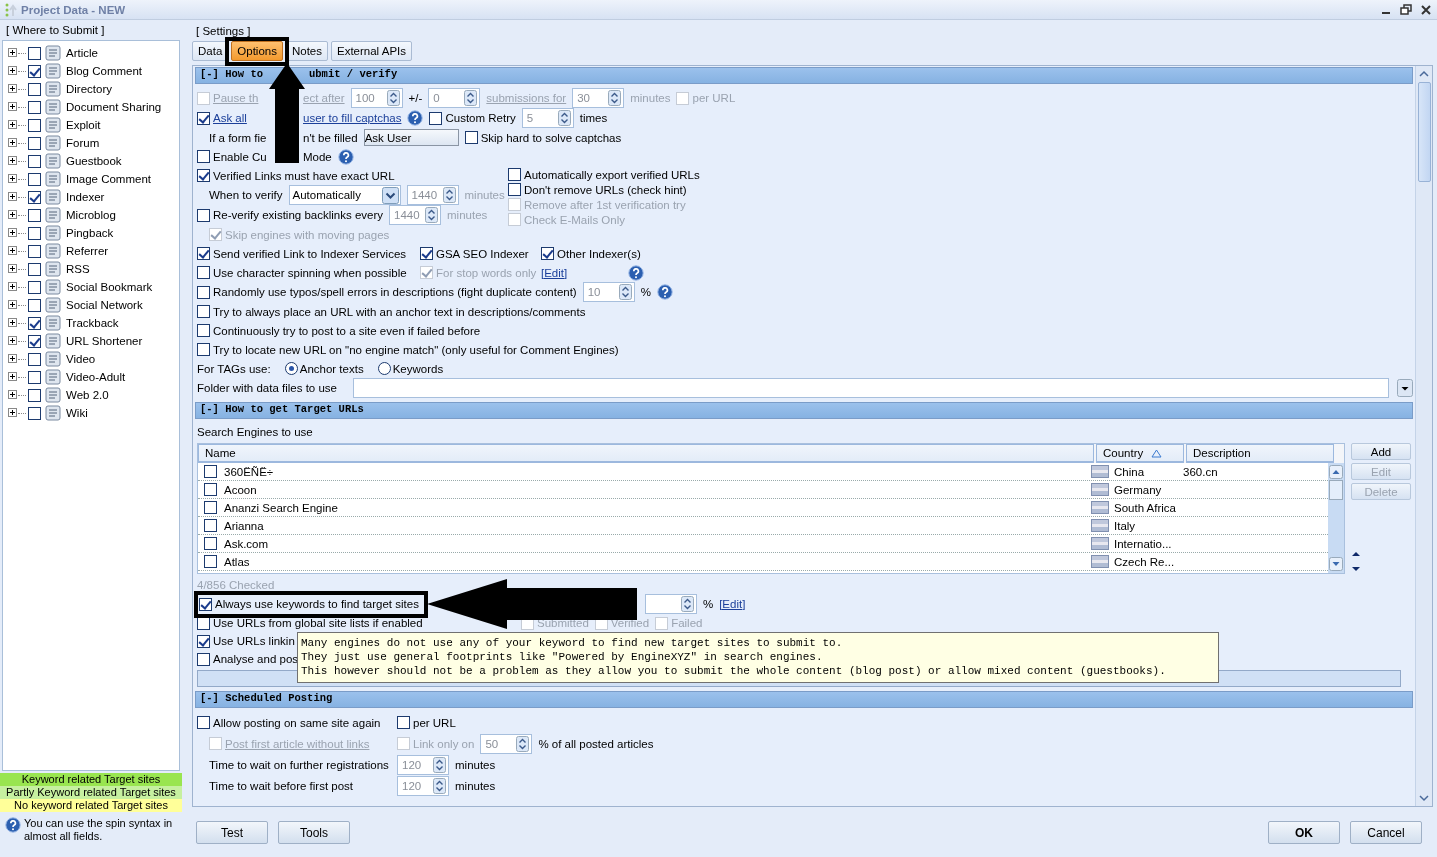  I want to click on tree-item: Trackback, so click(92, 323).